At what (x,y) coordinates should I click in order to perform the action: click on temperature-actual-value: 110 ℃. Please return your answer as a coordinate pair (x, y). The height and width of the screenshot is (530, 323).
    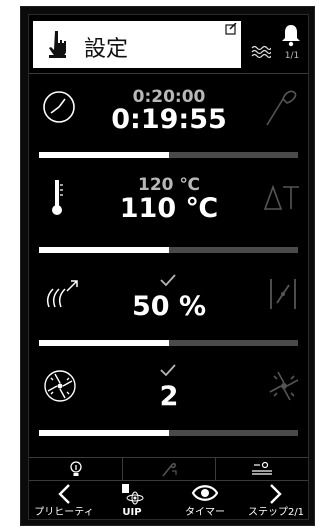
    Looking at the image, I should click on (169, 208).